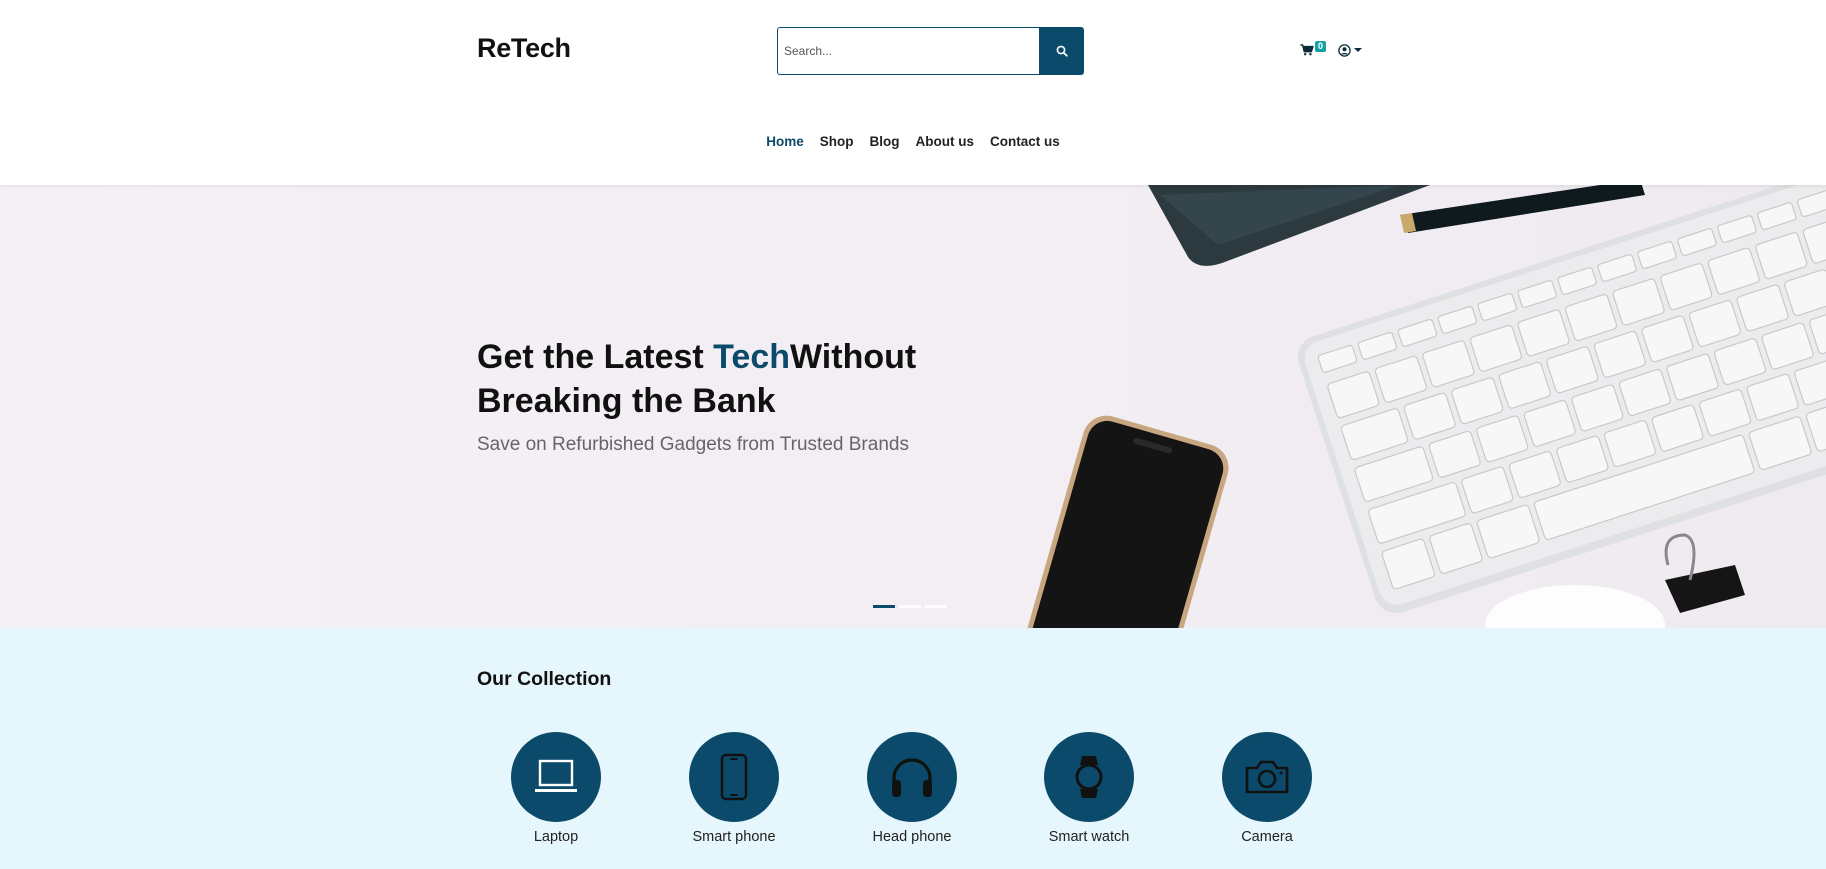 The height and width of the screenshot is (869, 1826). Describe the element at coordinates (1025, 141) in the screenshot. I see `nav-contact-us: Contact us` at that location.